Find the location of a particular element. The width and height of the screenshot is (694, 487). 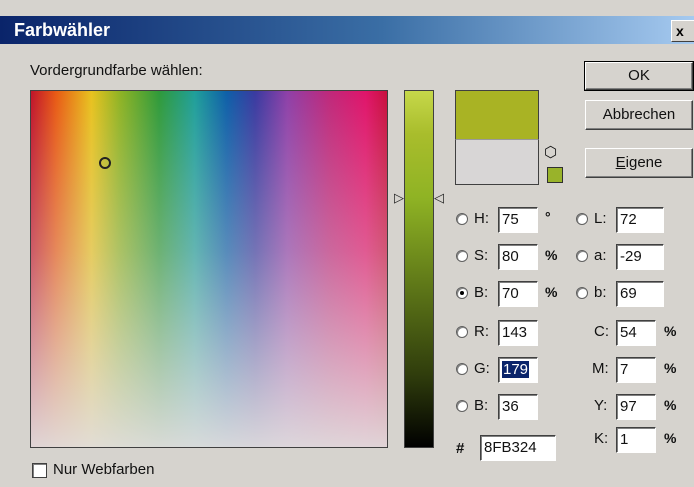

radio-lab-b is located at coordinates (582, 293).